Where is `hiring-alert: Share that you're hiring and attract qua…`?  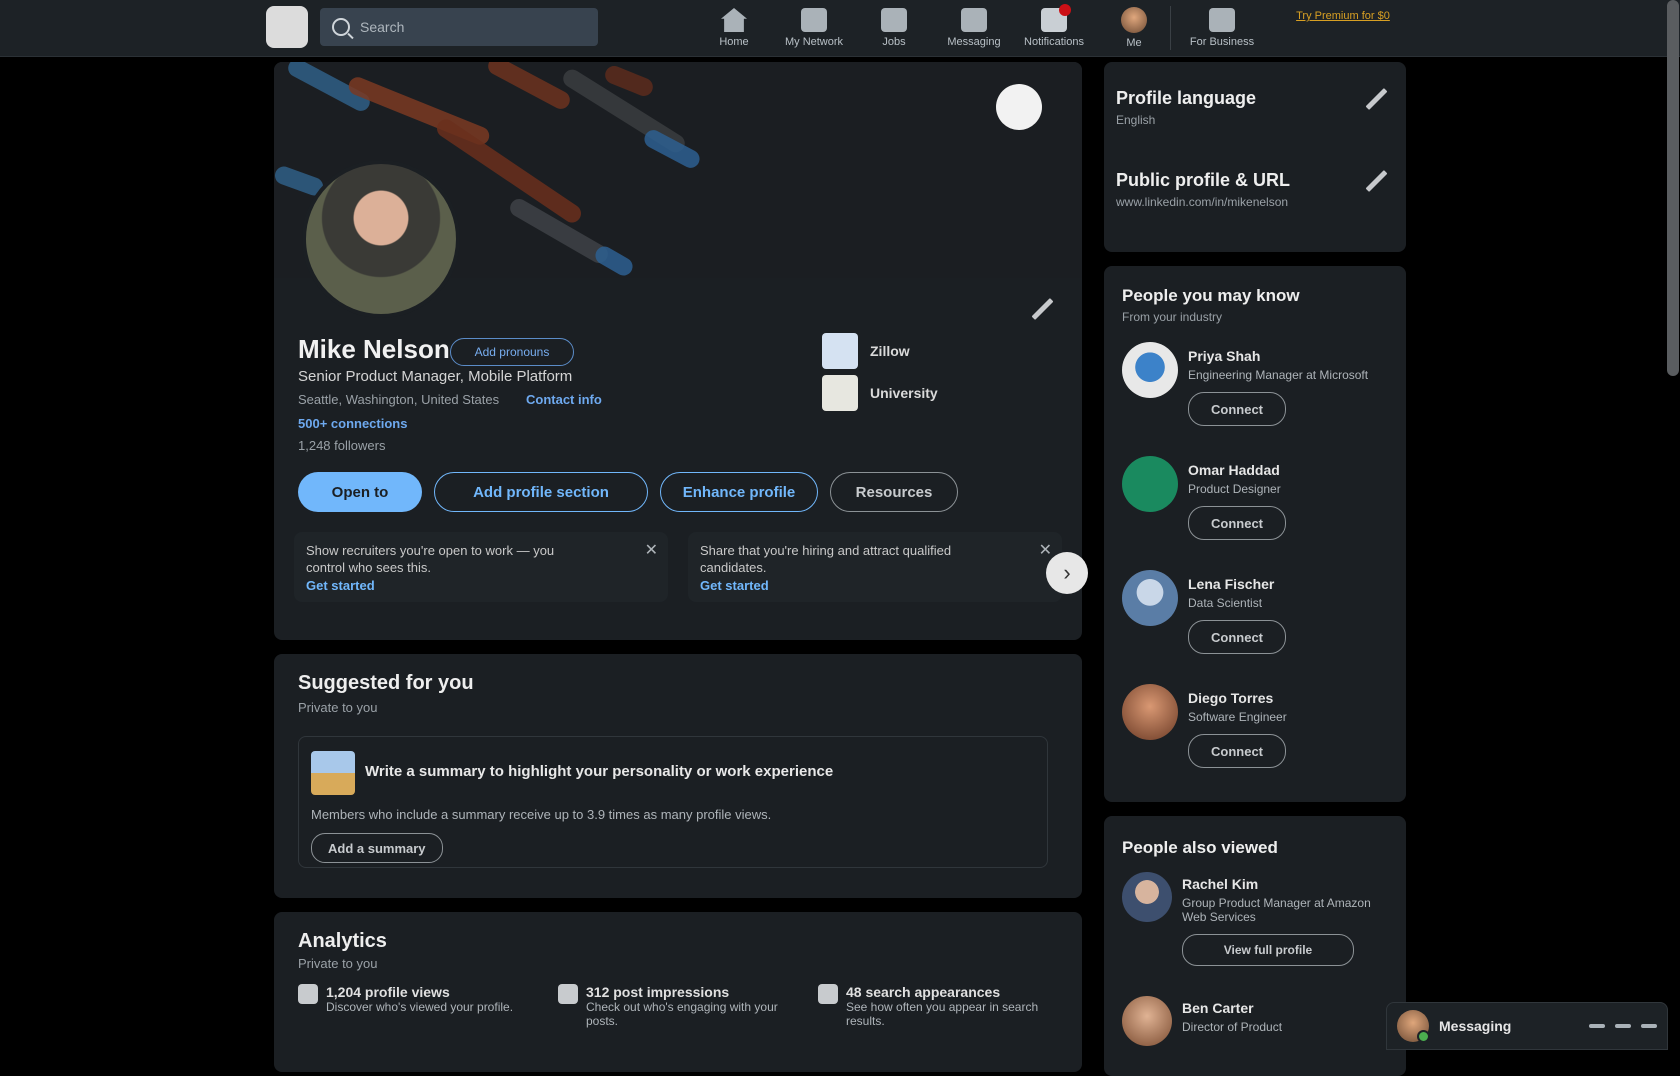 hiring-alert: Share that you're hiring and attract qua… is located at coordinates (875, 567).